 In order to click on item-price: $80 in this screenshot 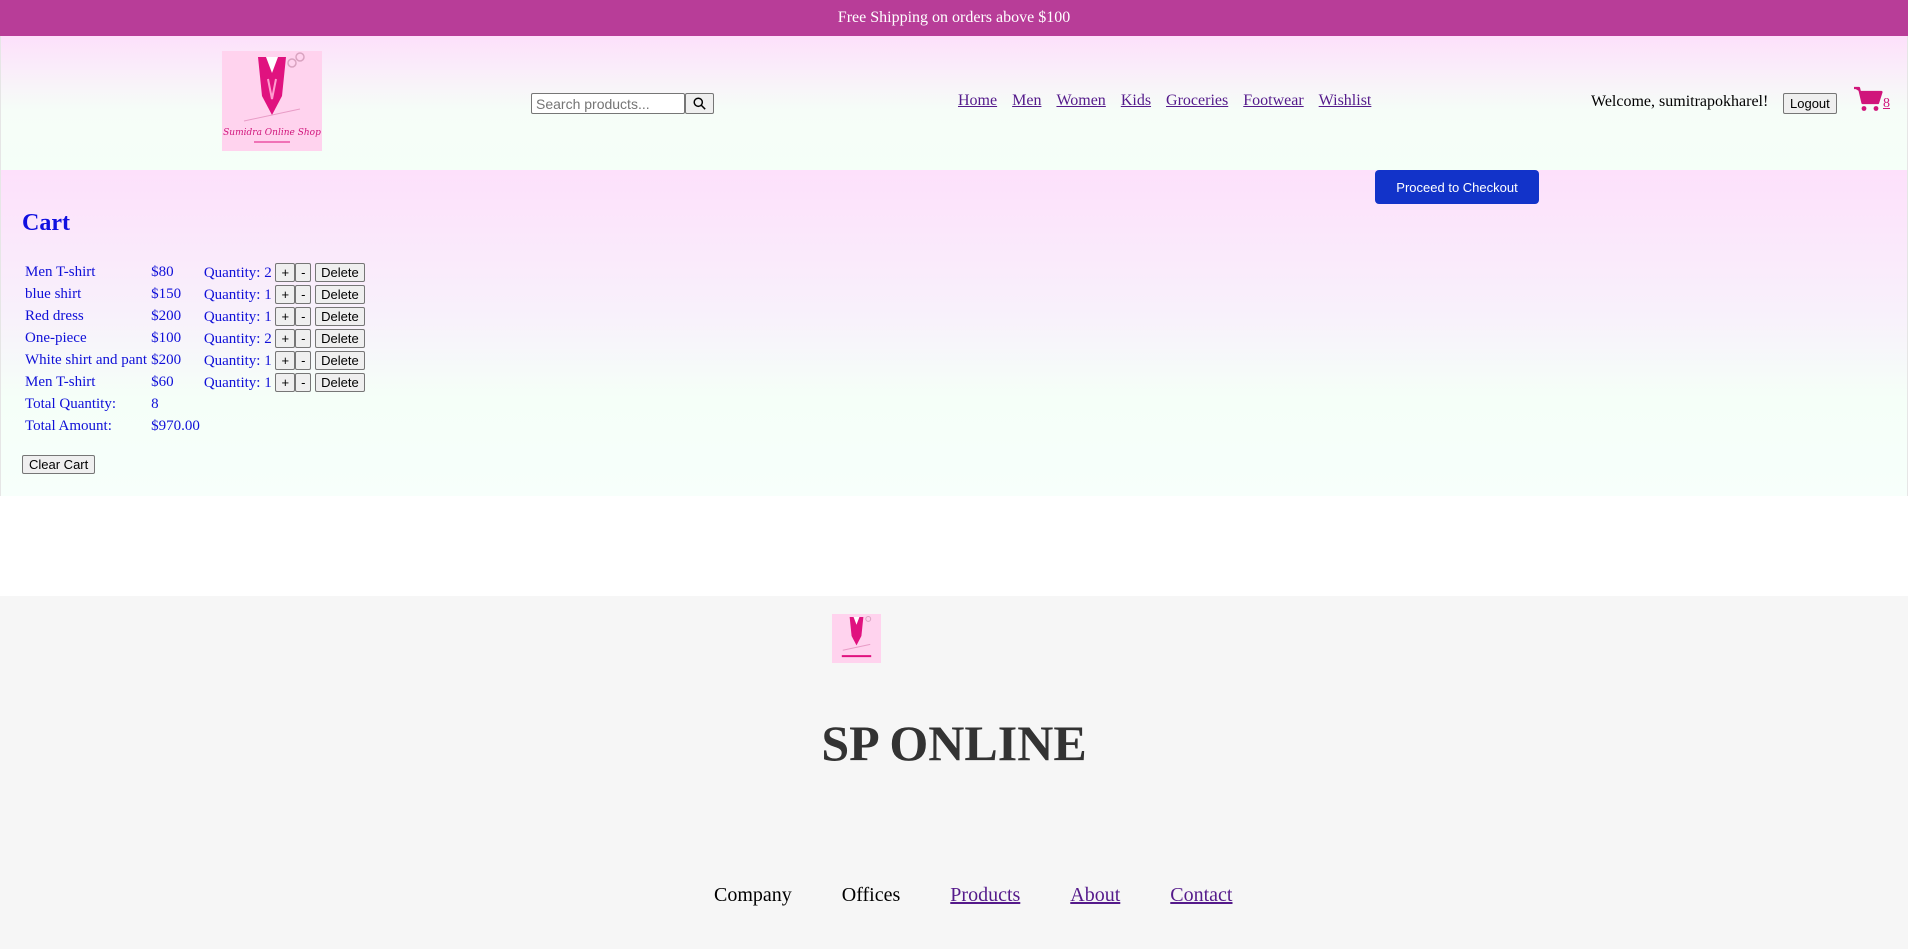, I will do `click(162, 272)`.